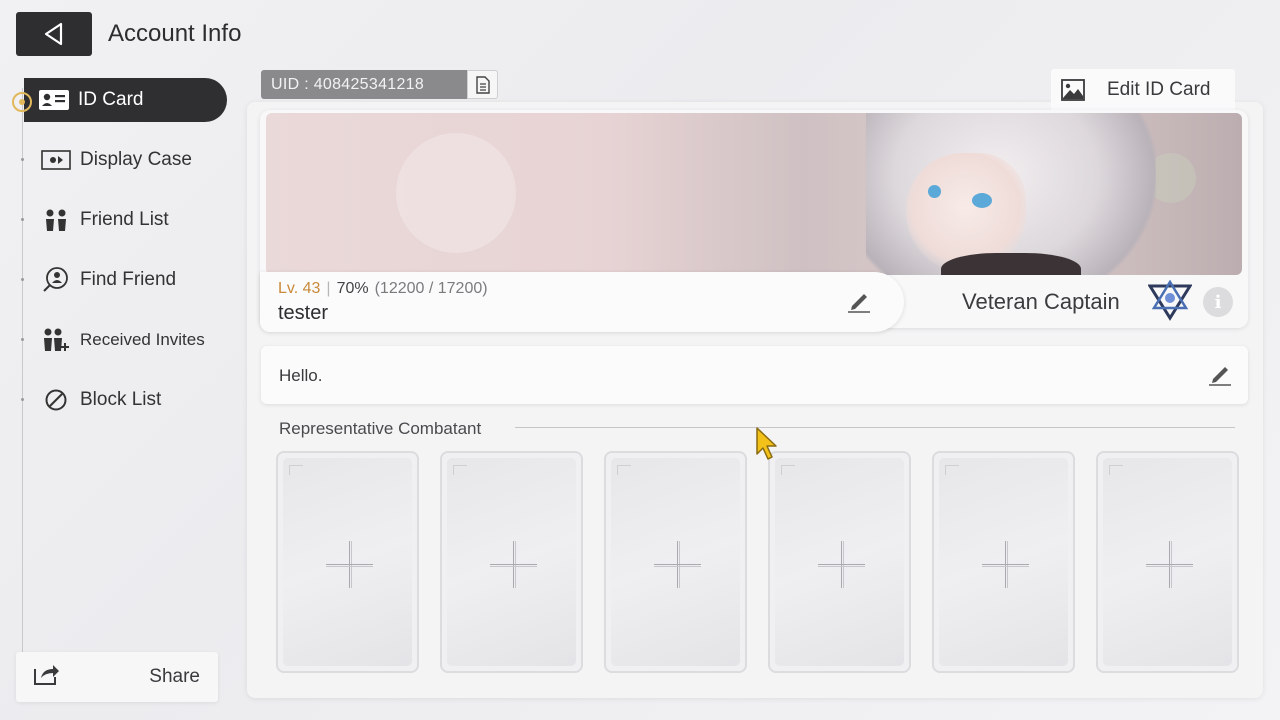 The width and height of the screenshot is (1280, 720). I want to click on image-icon, so click(1073, 90).